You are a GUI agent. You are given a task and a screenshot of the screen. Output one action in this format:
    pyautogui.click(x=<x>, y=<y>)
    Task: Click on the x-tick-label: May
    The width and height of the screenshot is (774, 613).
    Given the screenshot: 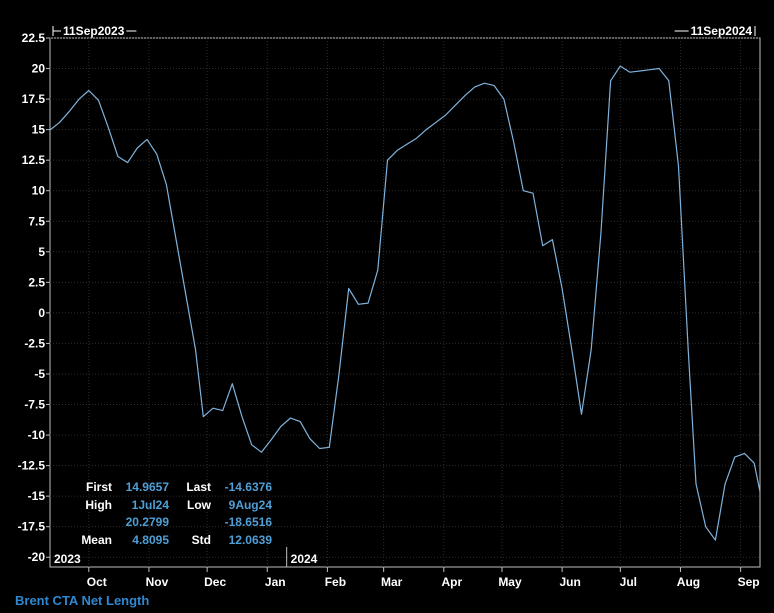 What is the action you would take?
    pyautogui.click(x=510, y=582)
    